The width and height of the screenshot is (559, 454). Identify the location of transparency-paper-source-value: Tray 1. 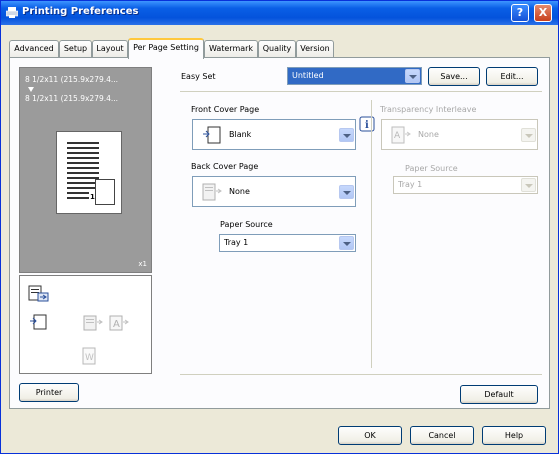
(410, 184).